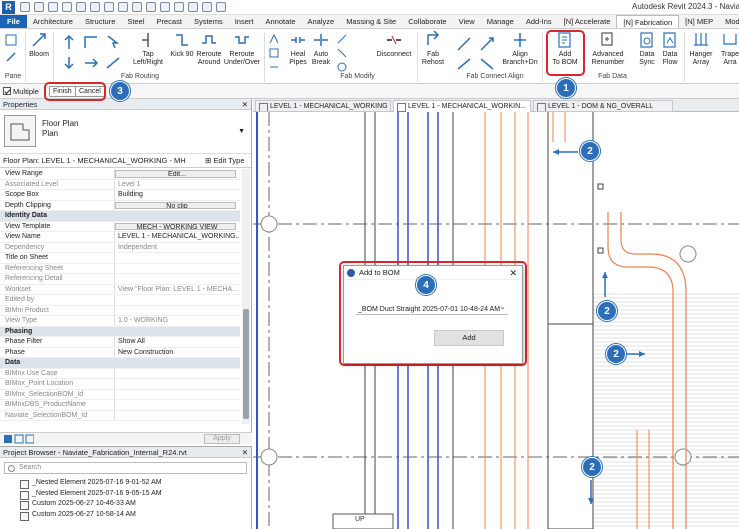 The height and width of the screenshot is (529, 739). I want to click on close-hidden-icon, so click(207, 7).